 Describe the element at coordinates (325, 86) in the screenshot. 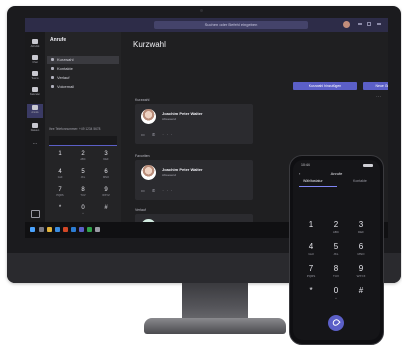

I see `add-speed-dial-button: Kurzwahl hinzufügen` at that location.